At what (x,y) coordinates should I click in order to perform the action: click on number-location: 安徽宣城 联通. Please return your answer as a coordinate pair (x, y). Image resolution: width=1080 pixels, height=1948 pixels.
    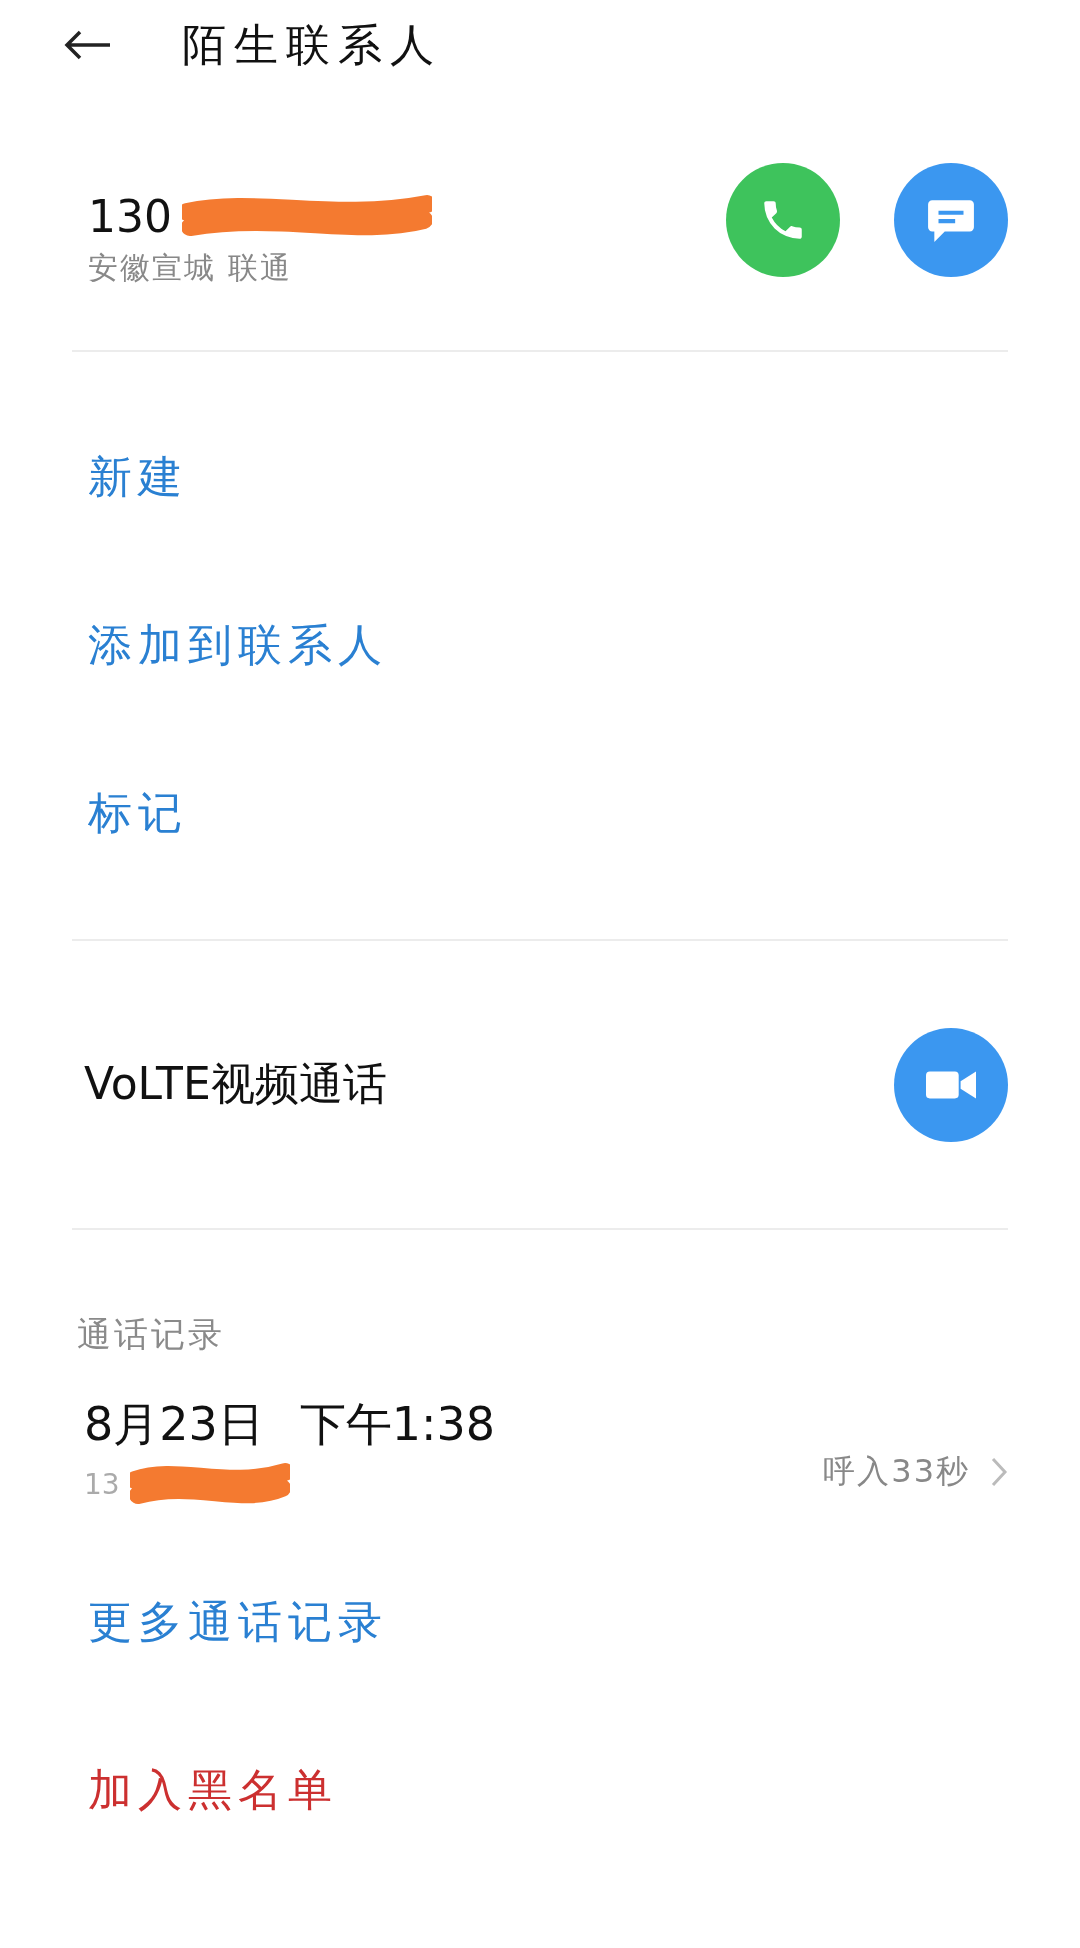
    Looking at the image, I should click on (190, 268).